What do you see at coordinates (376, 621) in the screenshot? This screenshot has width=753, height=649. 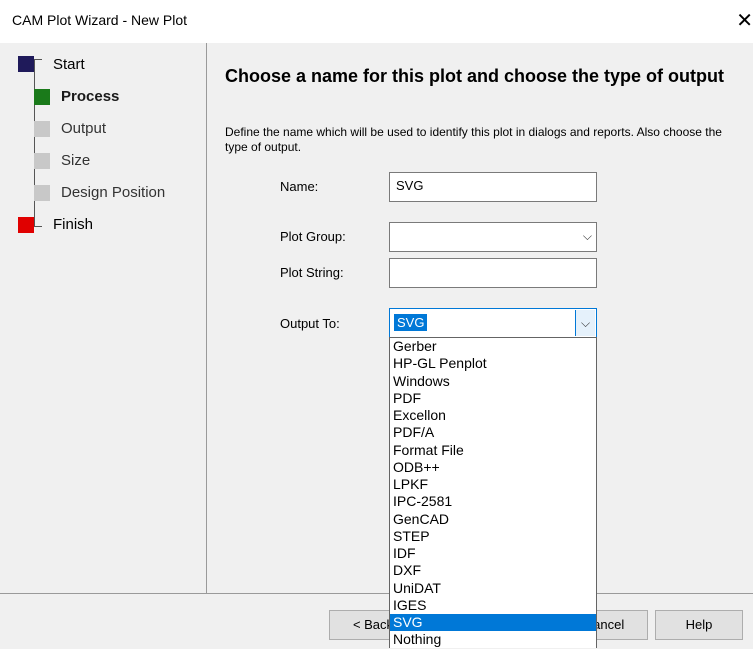 I see `button-bar: < Back Cancel Help` at bounding box center [376, 621].